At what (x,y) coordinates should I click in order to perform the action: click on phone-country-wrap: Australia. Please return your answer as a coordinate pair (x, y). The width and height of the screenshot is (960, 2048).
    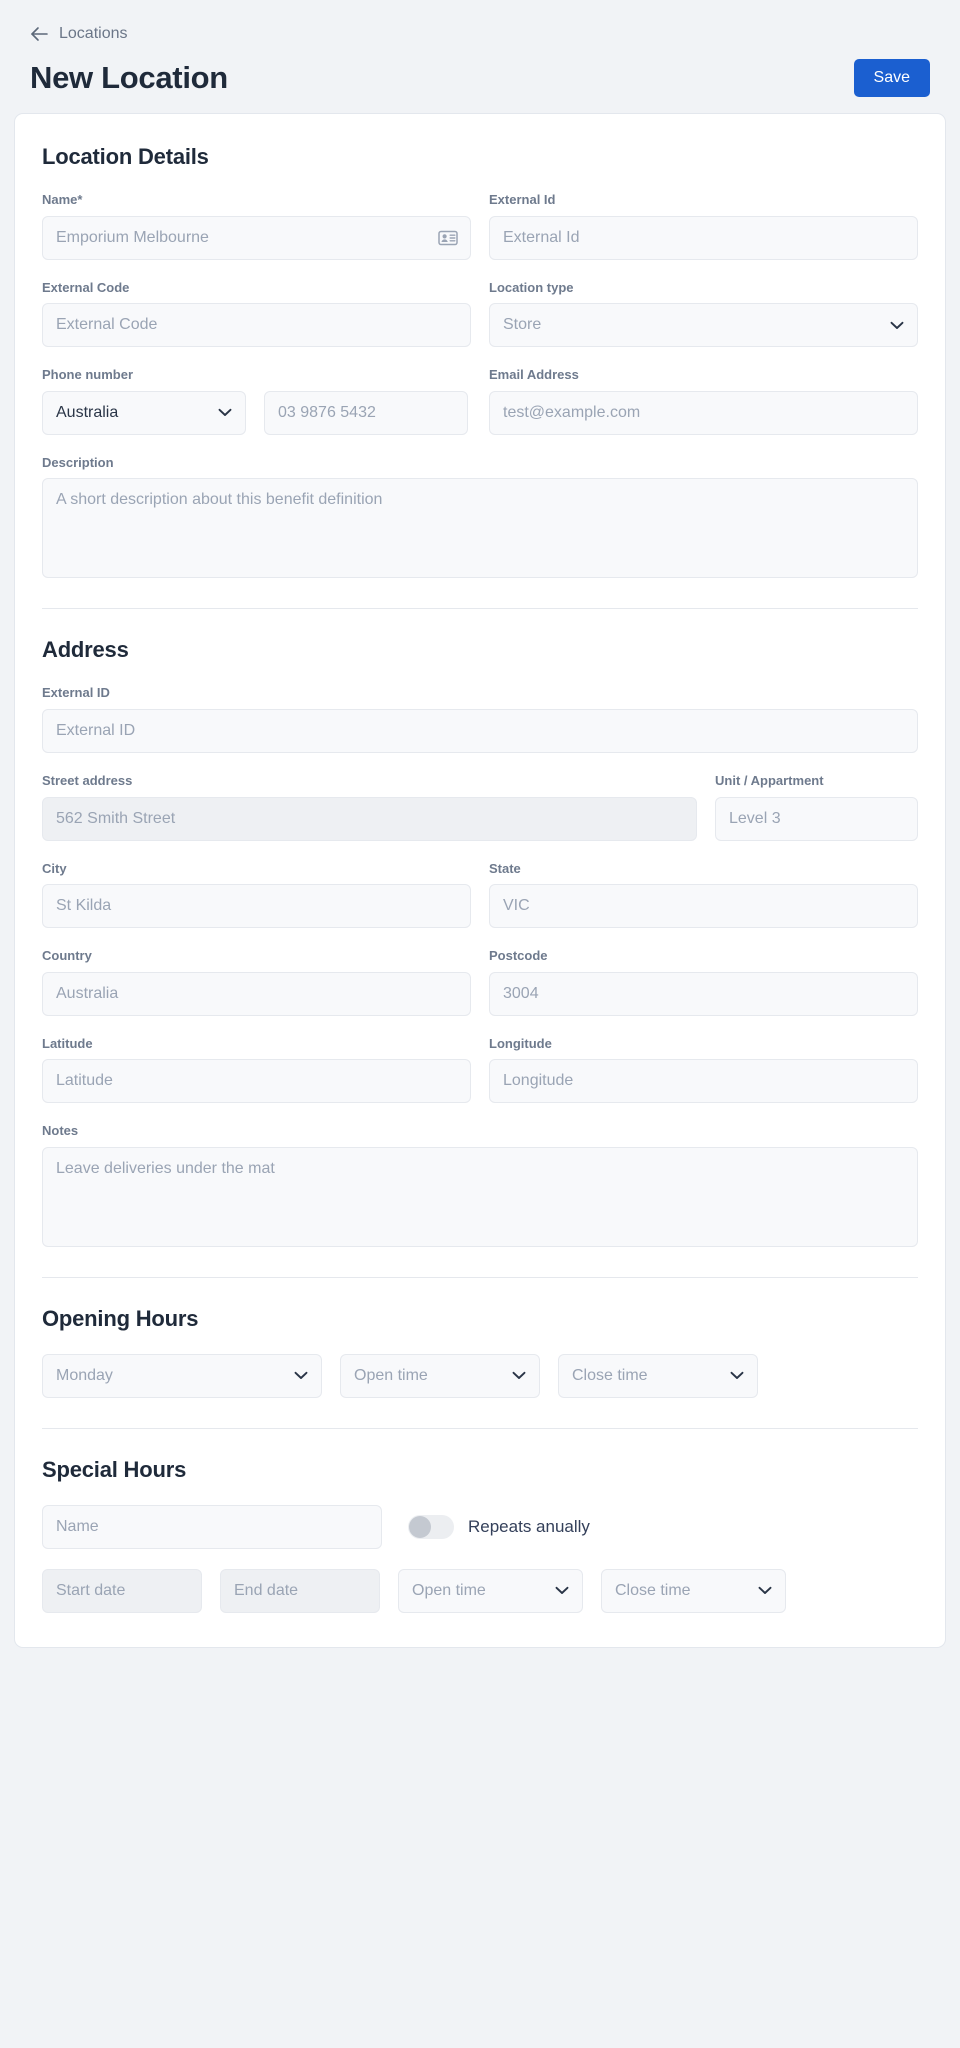
    Looking at the image, I should click on (144, 412).